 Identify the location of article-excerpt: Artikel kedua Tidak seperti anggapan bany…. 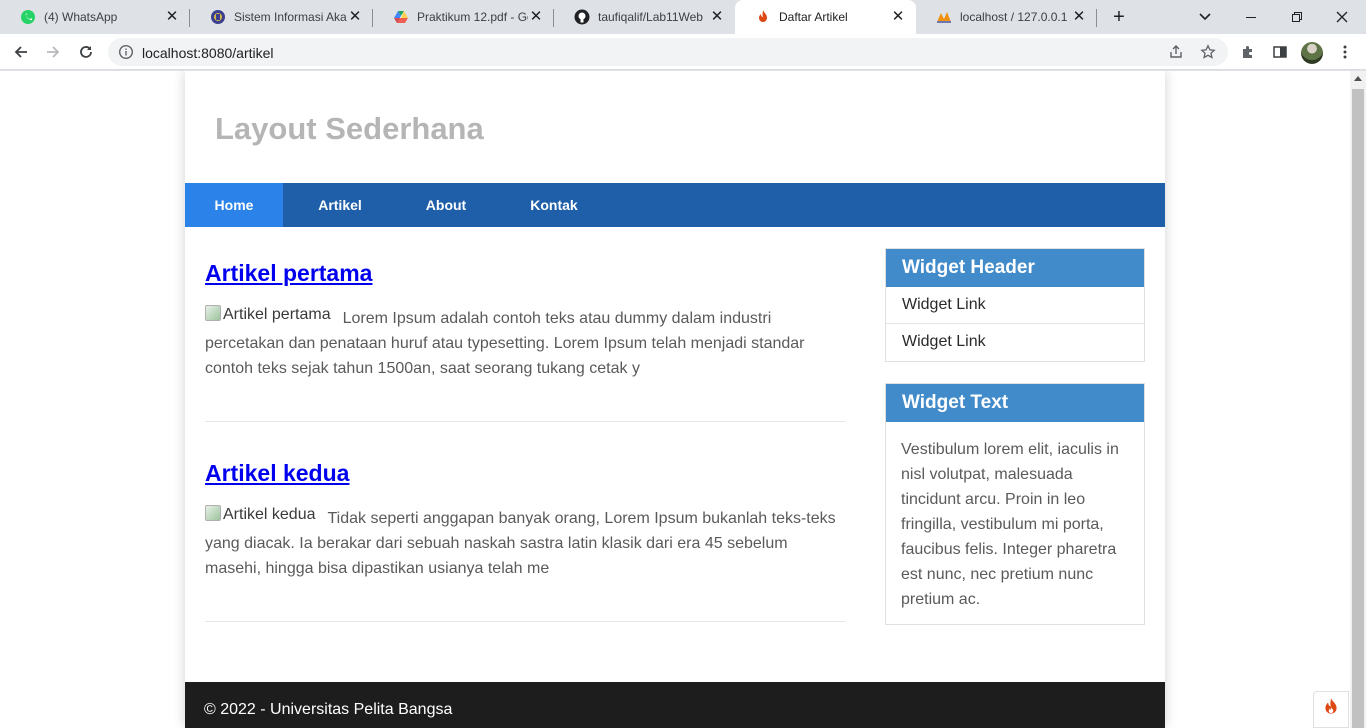
(525, 543).